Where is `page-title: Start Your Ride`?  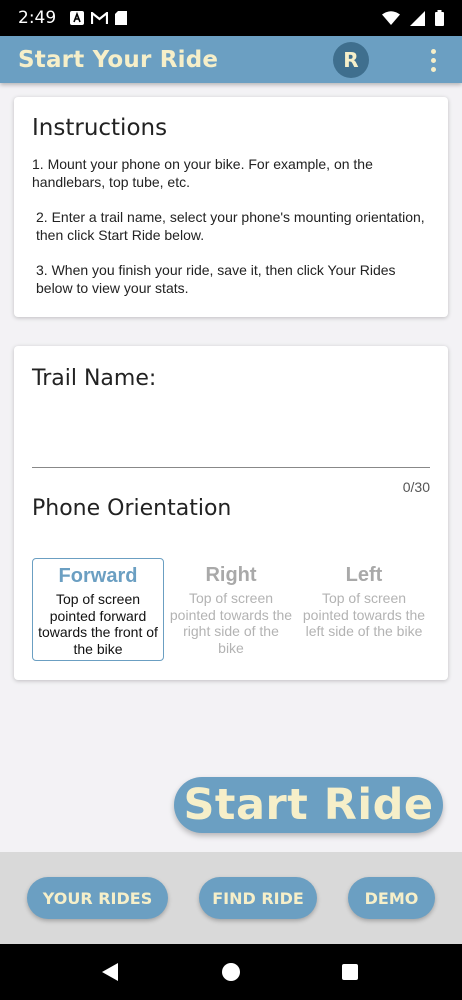
page-title: Start Your Ride is located at coordinates (118, 59).